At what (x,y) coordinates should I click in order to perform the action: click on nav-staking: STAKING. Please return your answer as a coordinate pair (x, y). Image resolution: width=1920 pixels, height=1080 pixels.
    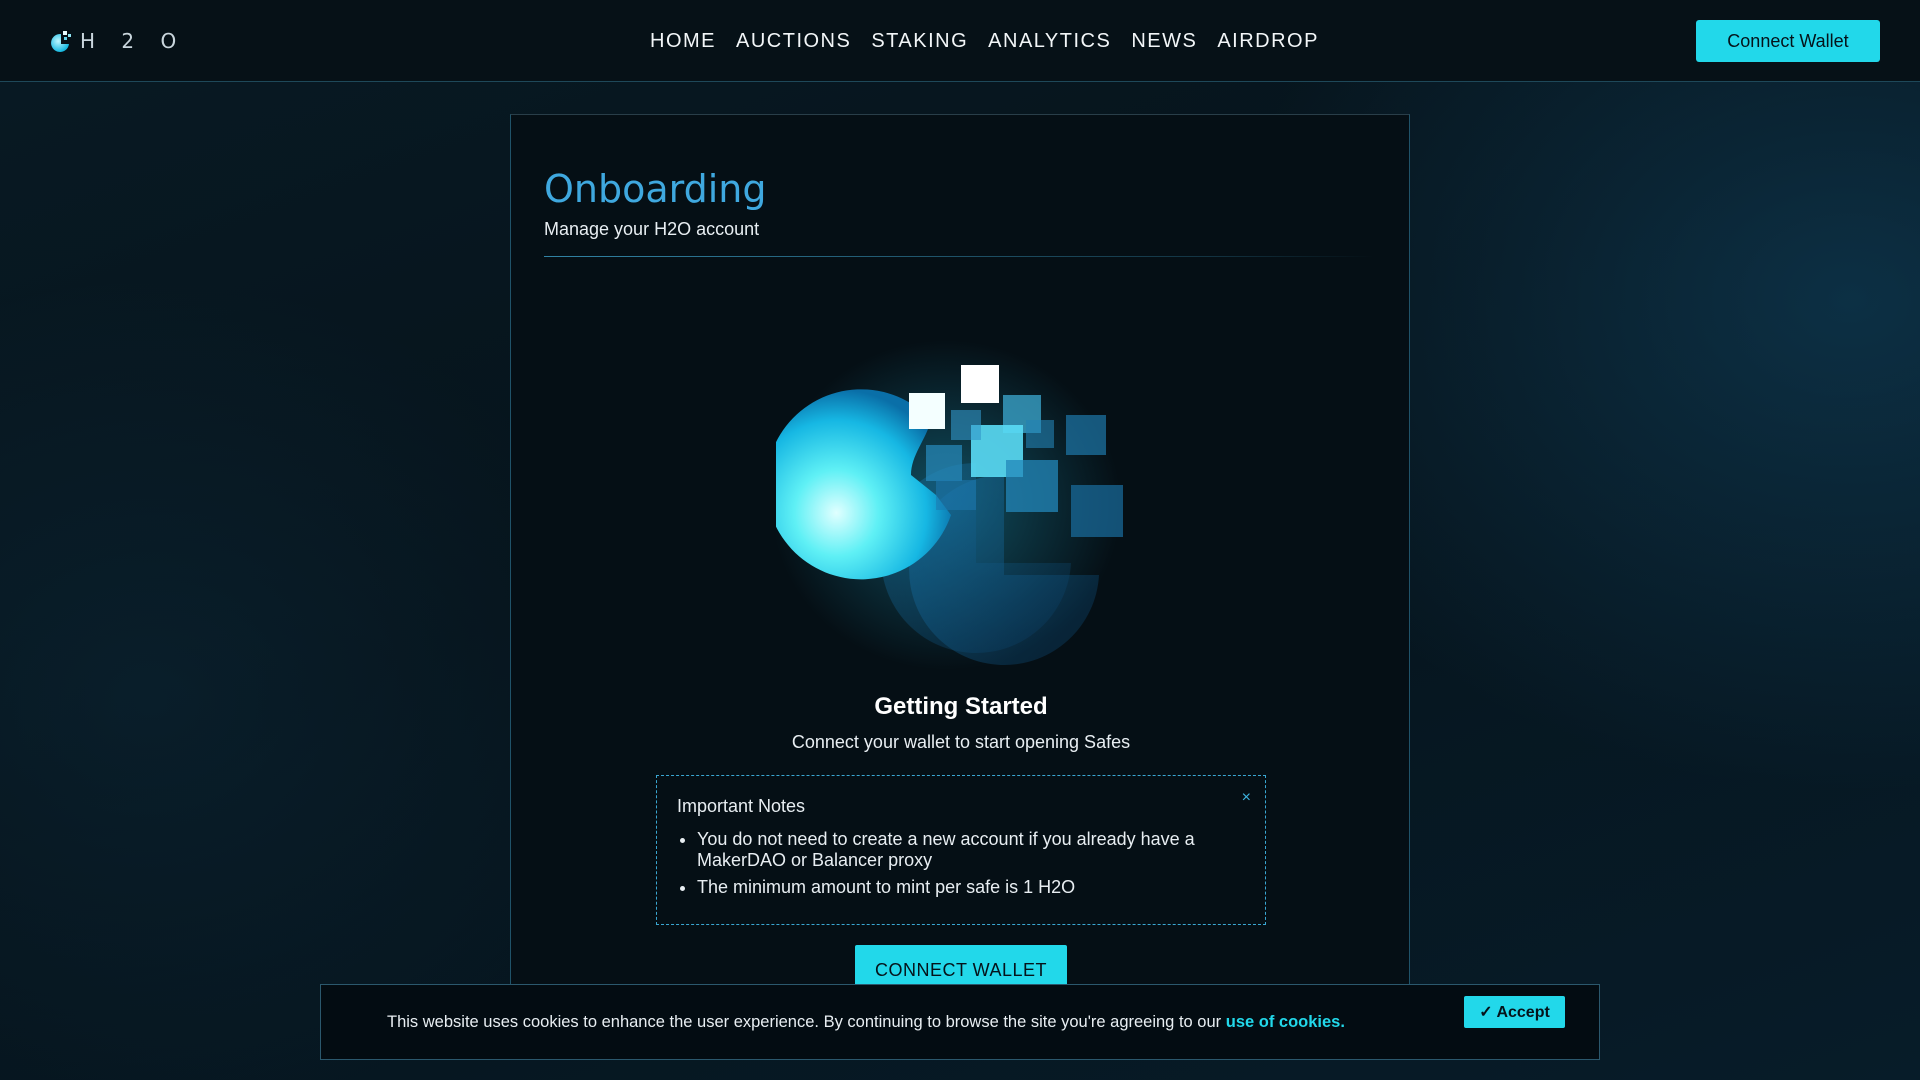
    Looking at the image, I should click on (919, 41).